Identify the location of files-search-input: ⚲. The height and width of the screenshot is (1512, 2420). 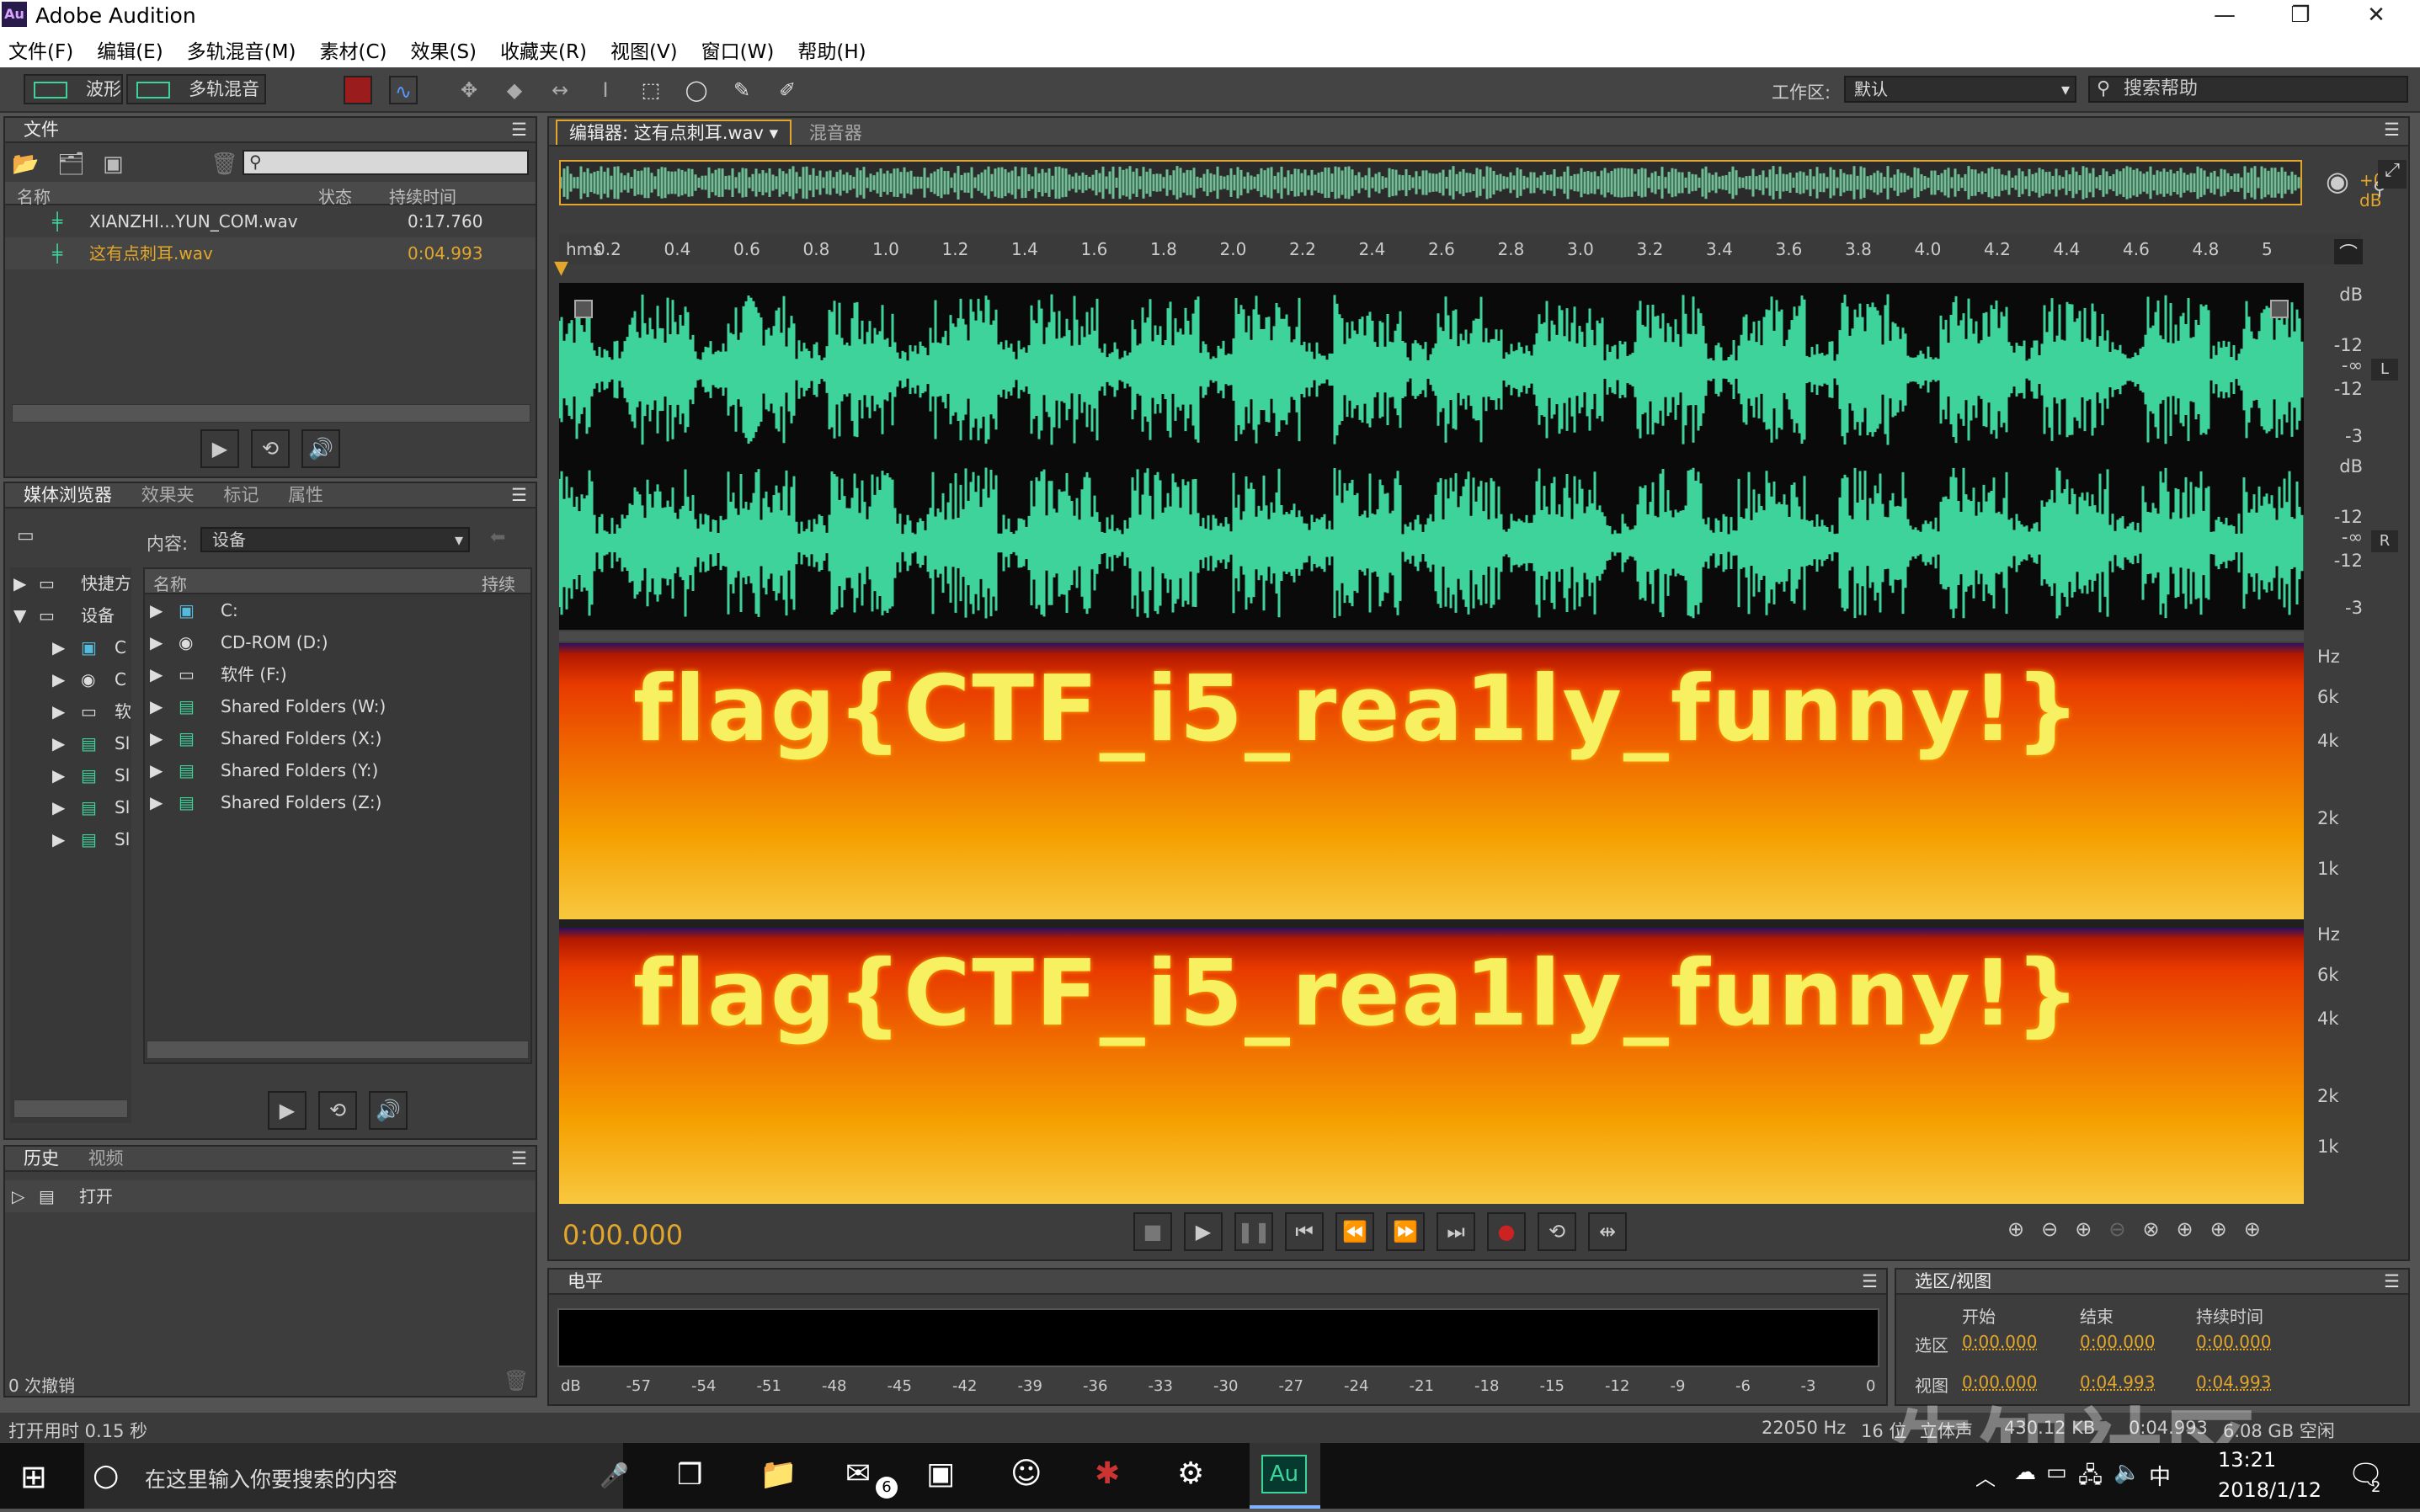
(386, 163).